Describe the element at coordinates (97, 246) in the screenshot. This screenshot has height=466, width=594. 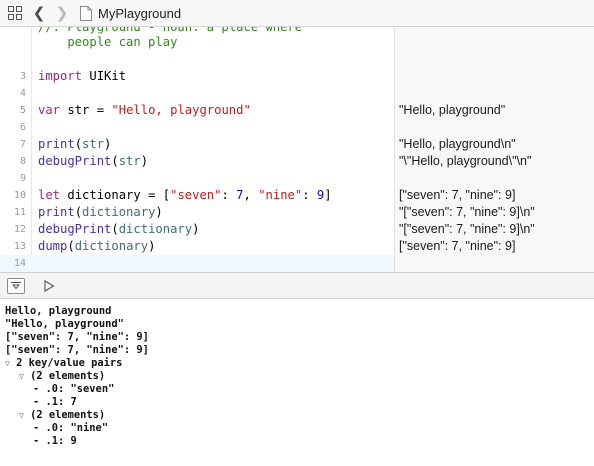
I see `code-text: dump(dictionary)` at that location.